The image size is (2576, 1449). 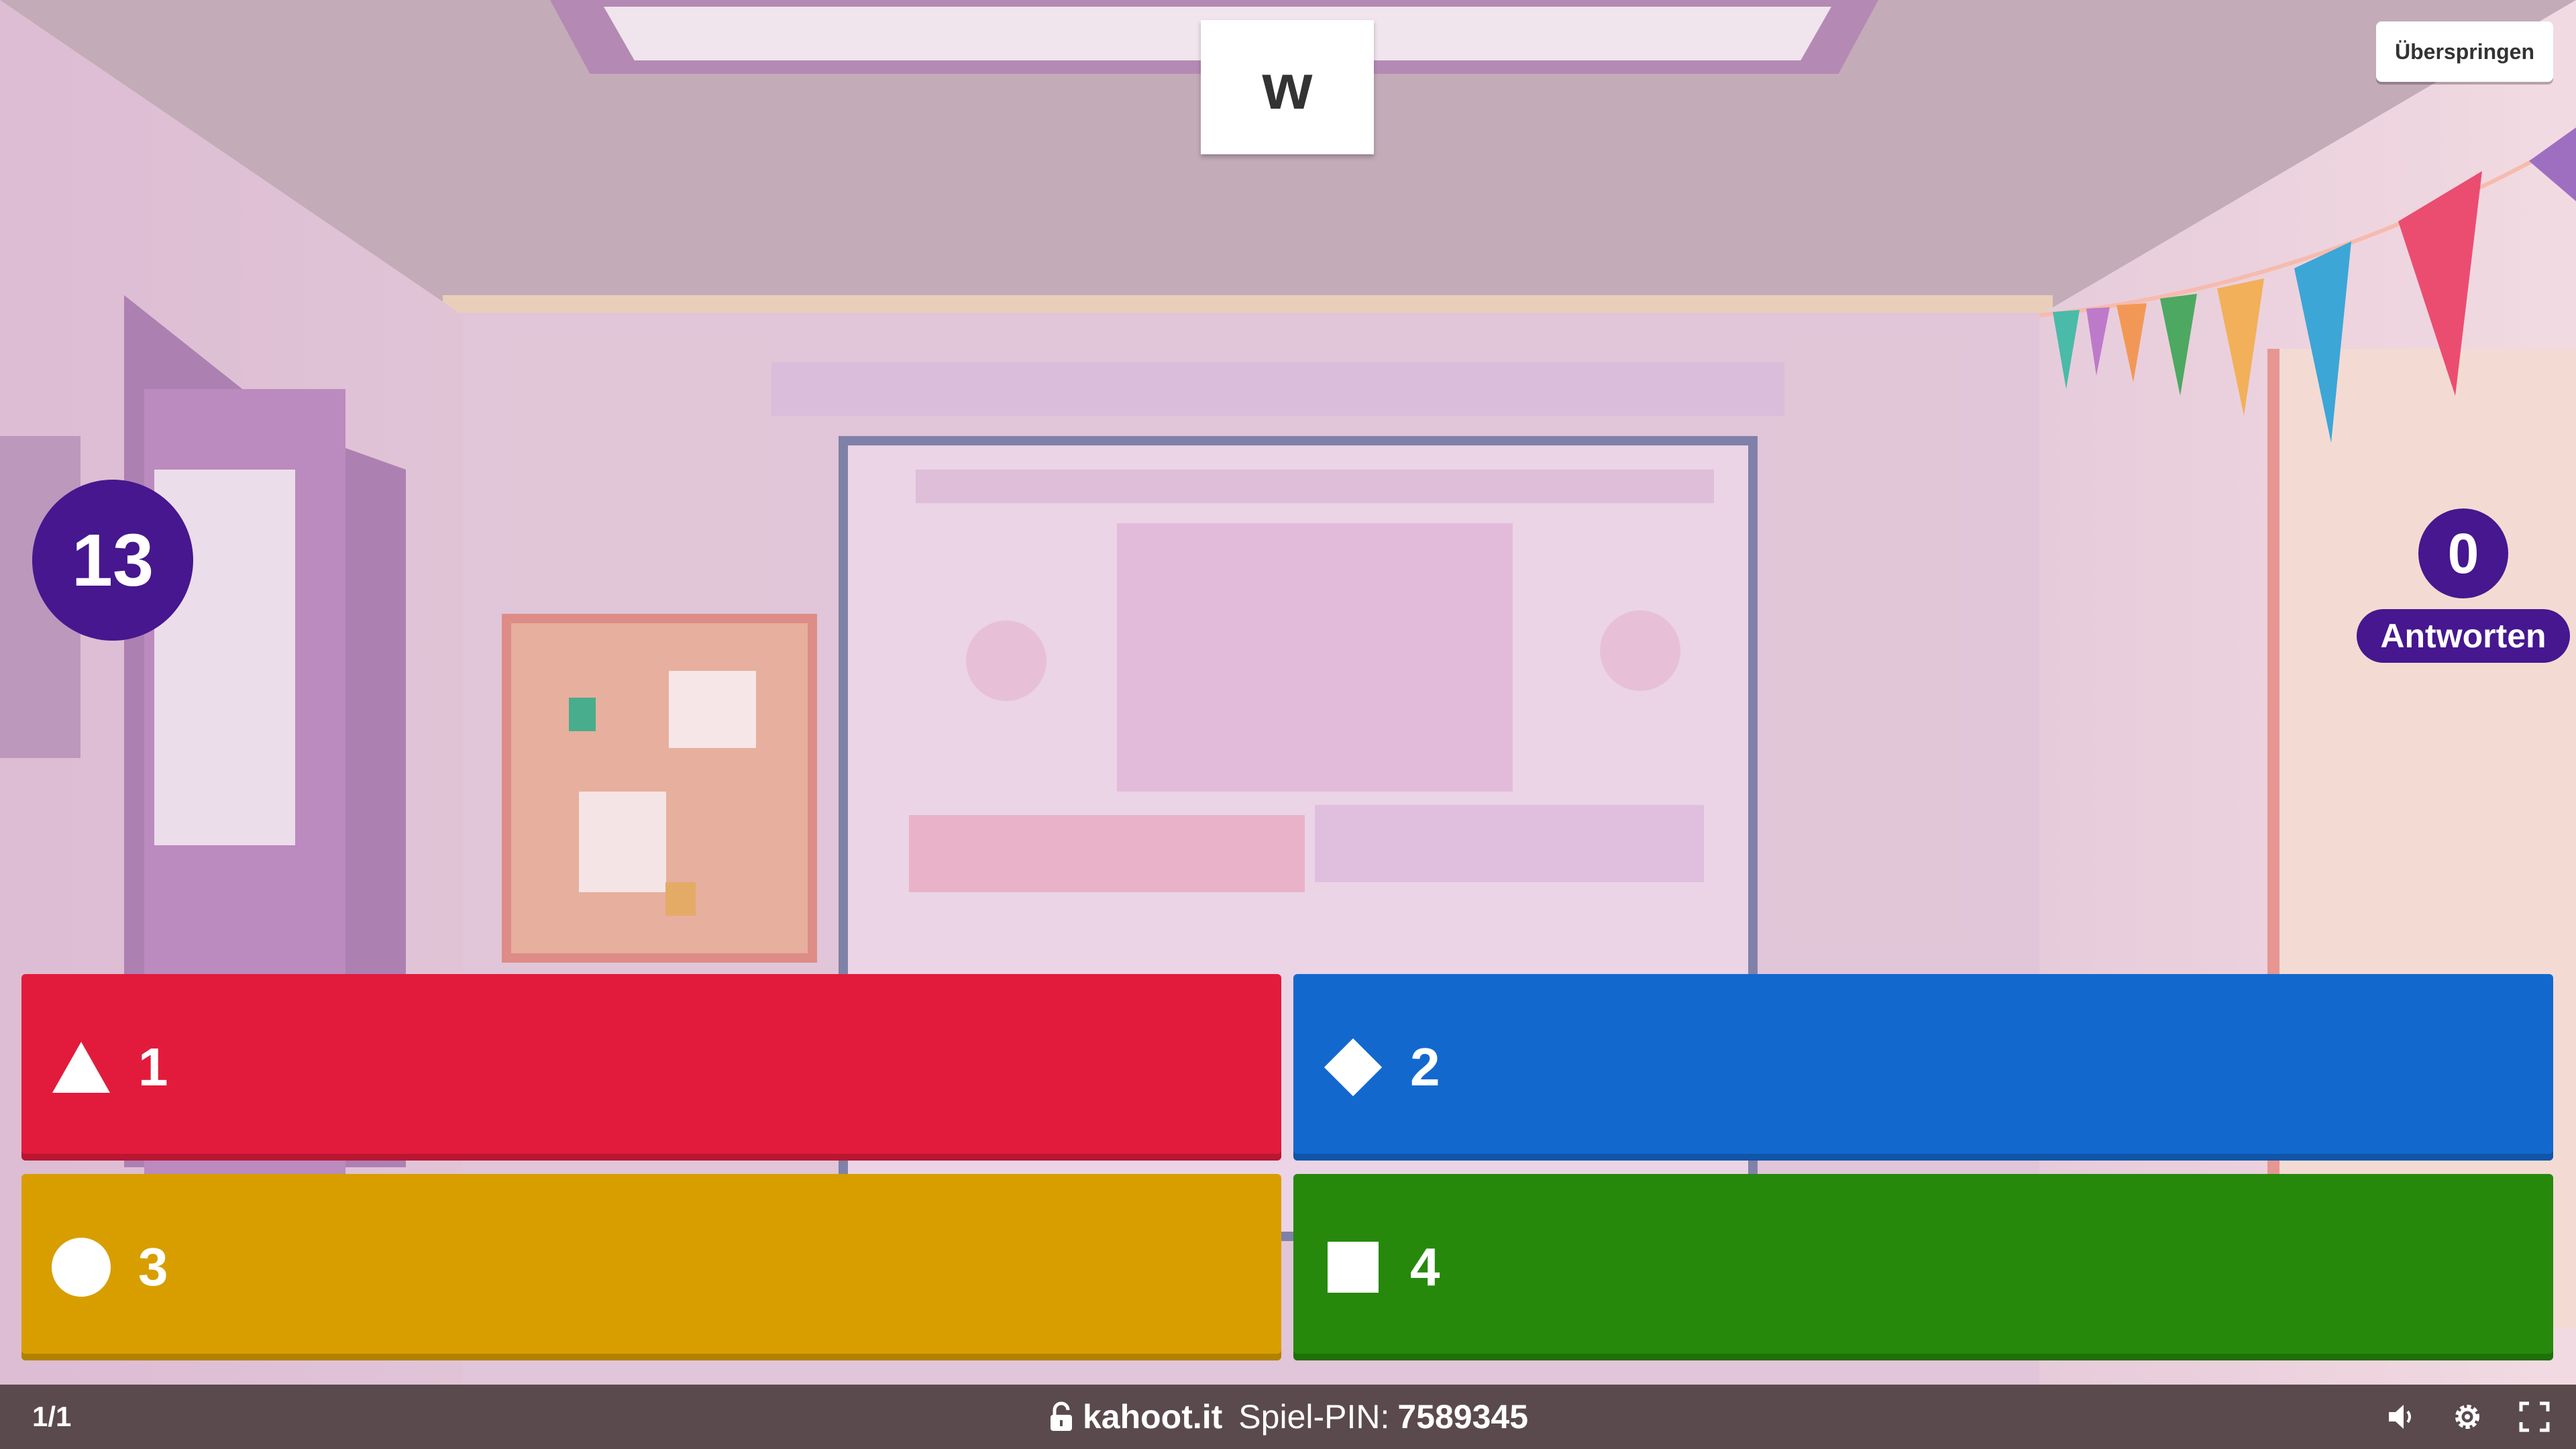 I want to click on footer-bar: 1/1 kahoot.it Spiel-PIN: 7589345, so click(x=1288, y=1417).